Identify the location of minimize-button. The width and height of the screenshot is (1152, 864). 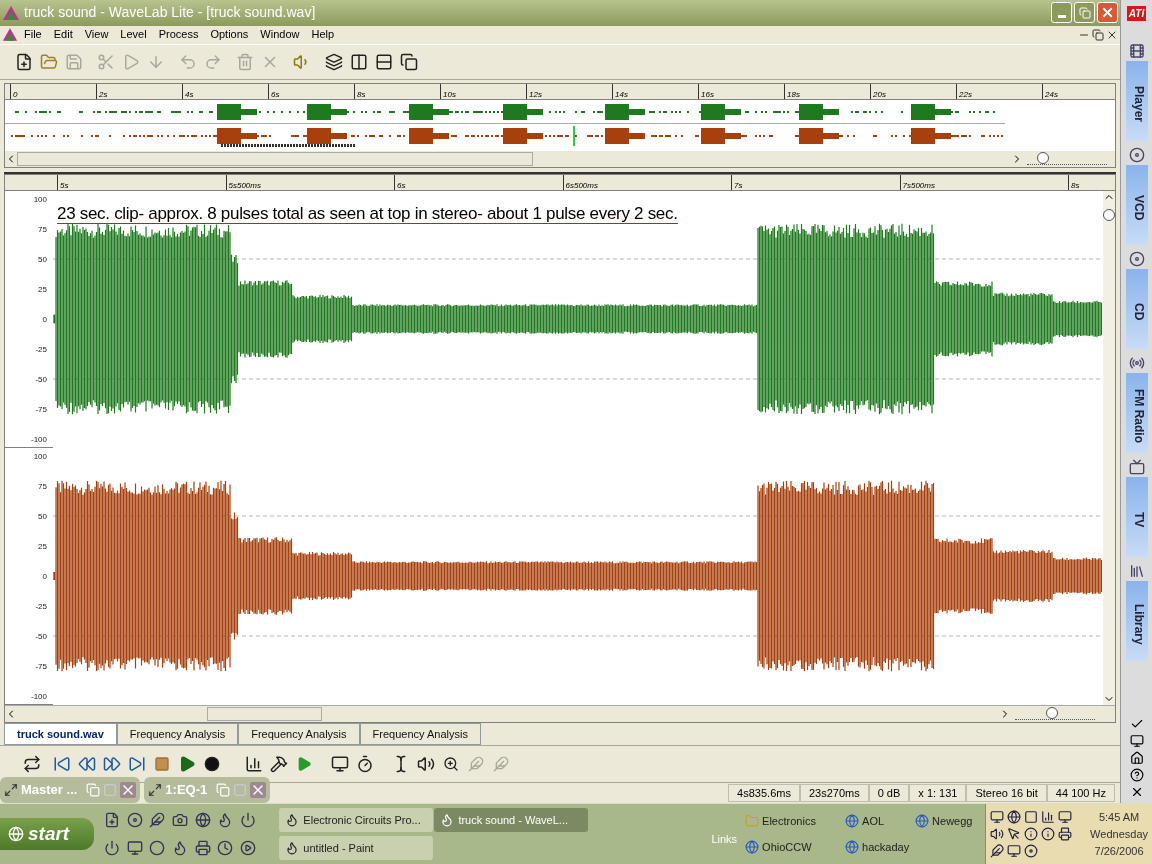
(1061, 13).